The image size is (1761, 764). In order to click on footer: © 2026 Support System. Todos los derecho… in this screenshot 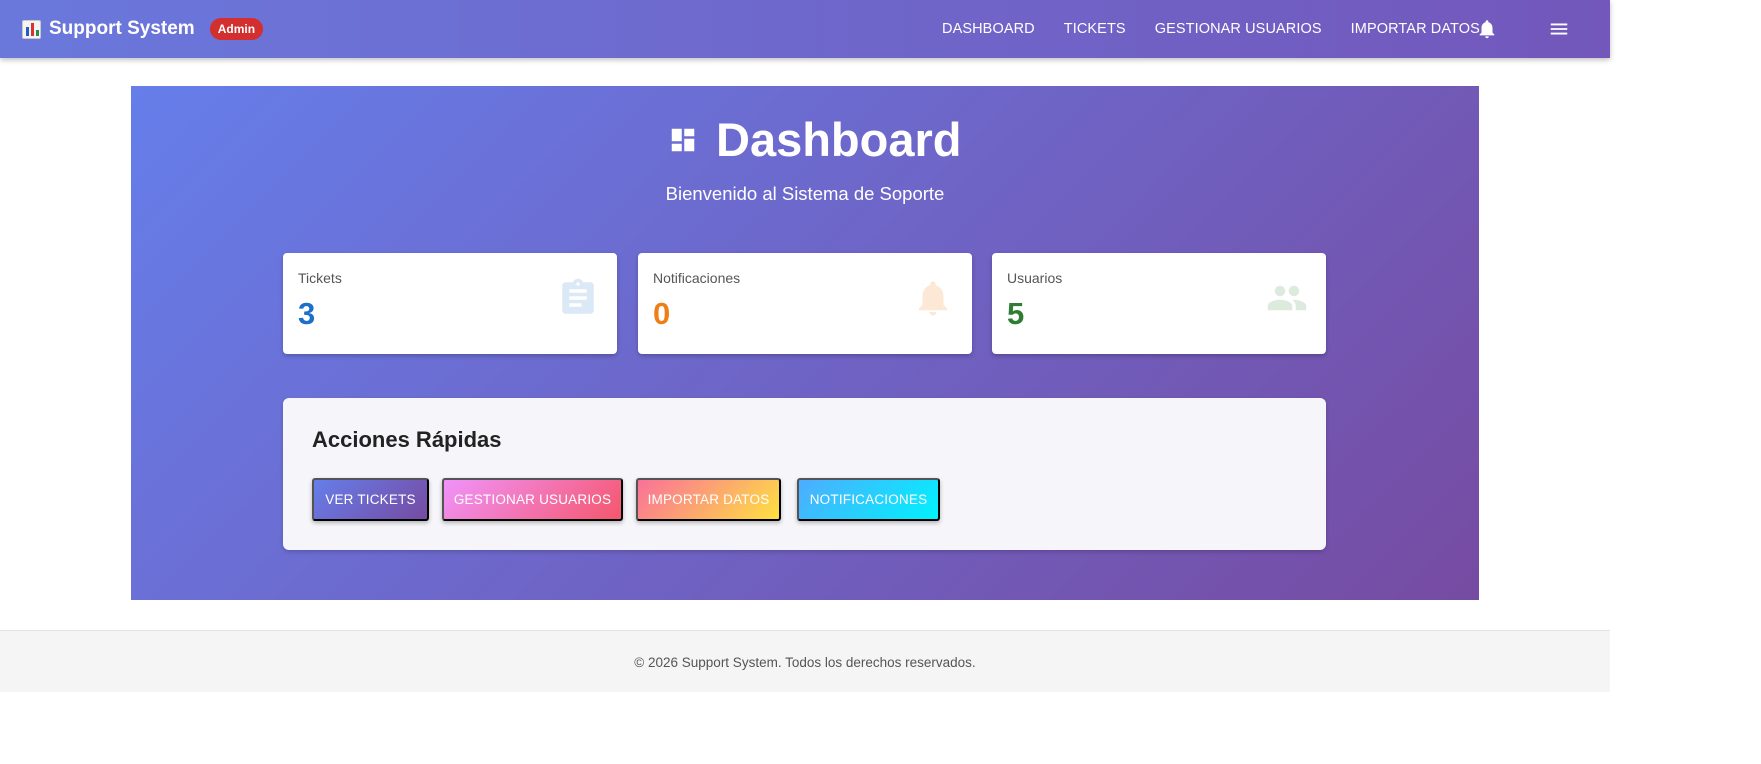, I will do `click(805, 661)`.